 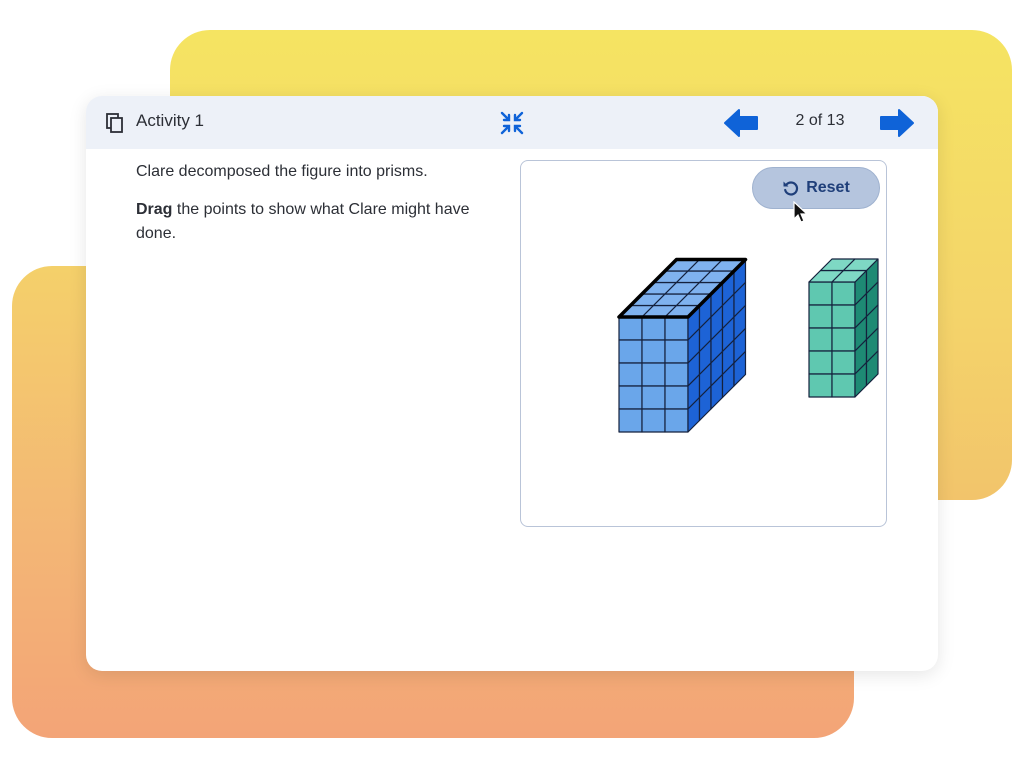 I want to click on collapse-icon, so click(x=512, y=123).